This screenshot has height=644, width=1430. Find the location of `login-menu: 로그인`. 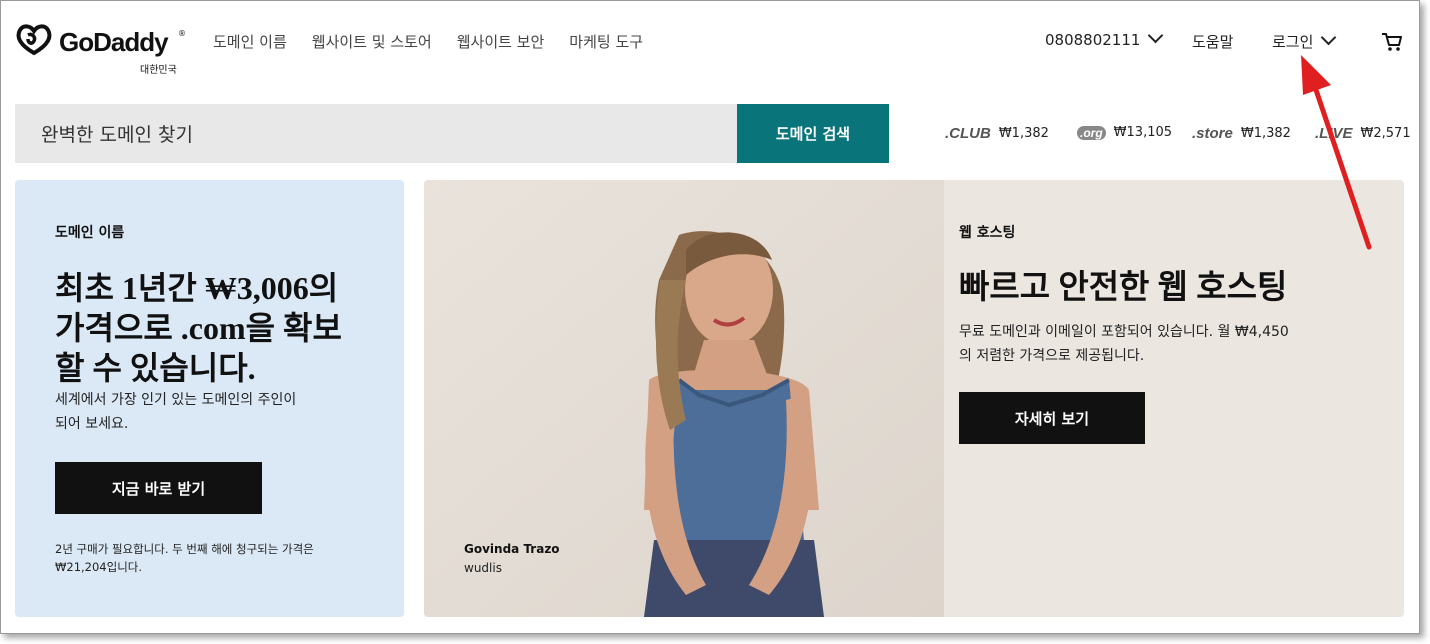

login-menu: 로그인 is located at coordinates (1304, 40).